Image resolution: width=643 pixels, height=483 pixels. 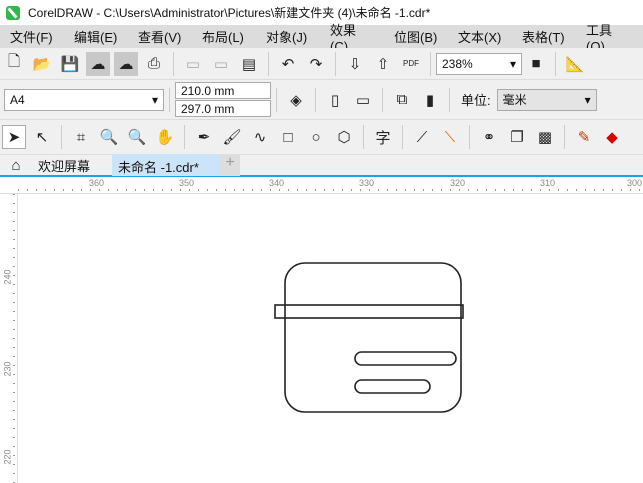 I want to click on cut-icon: ▭, so click(x=193, y=64).